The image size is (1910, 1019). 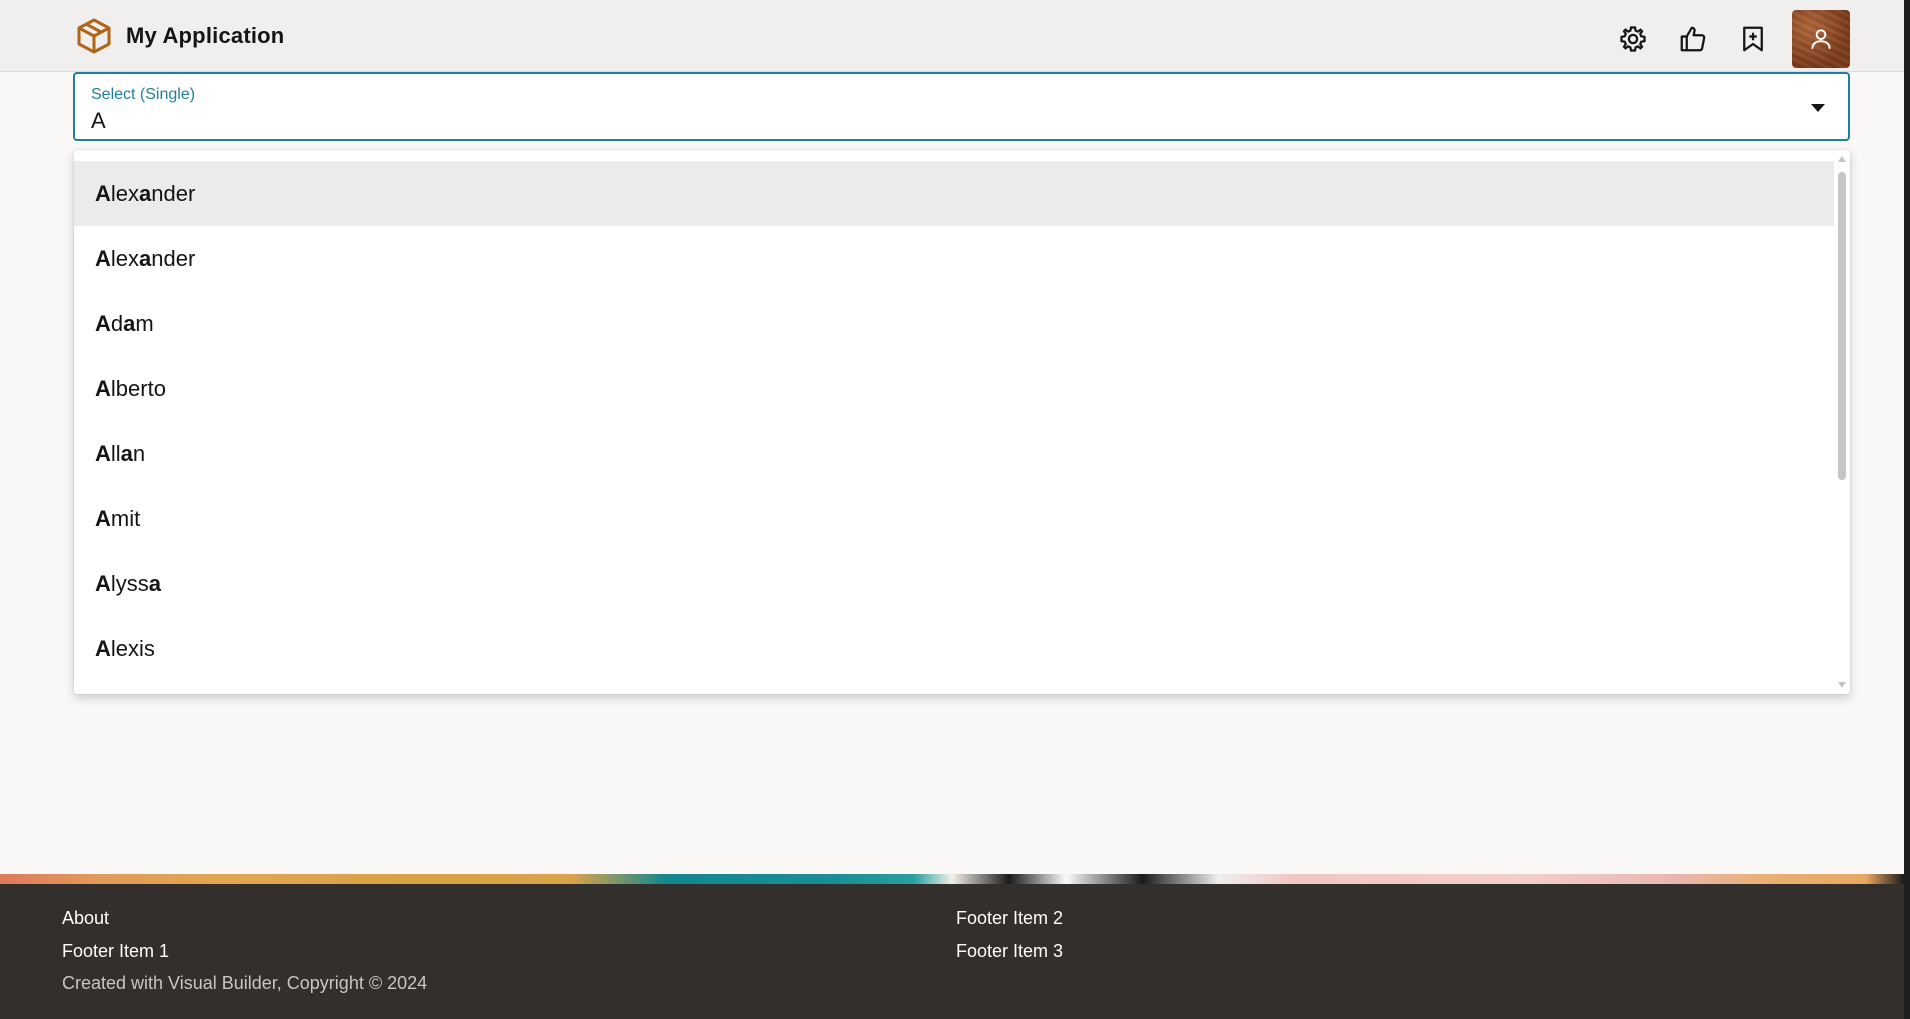 I want to click on window-edge, so click(x=1907, y=509).